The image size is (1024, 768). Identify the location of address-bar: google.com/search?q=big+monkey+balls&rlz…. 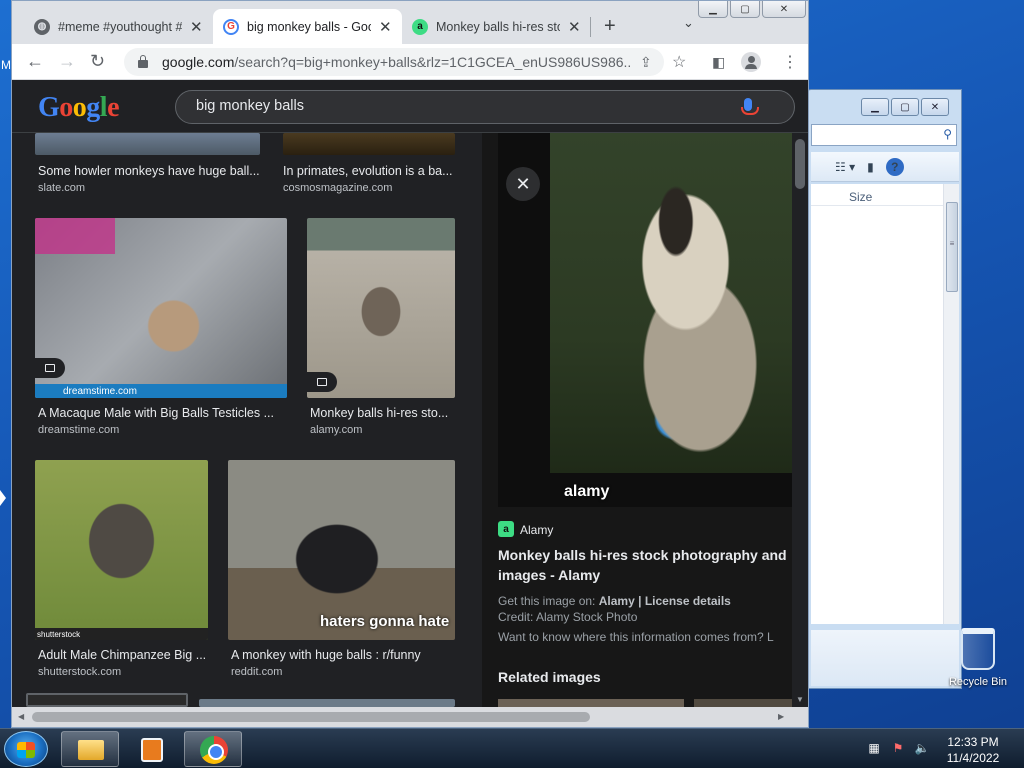
(394, 62).